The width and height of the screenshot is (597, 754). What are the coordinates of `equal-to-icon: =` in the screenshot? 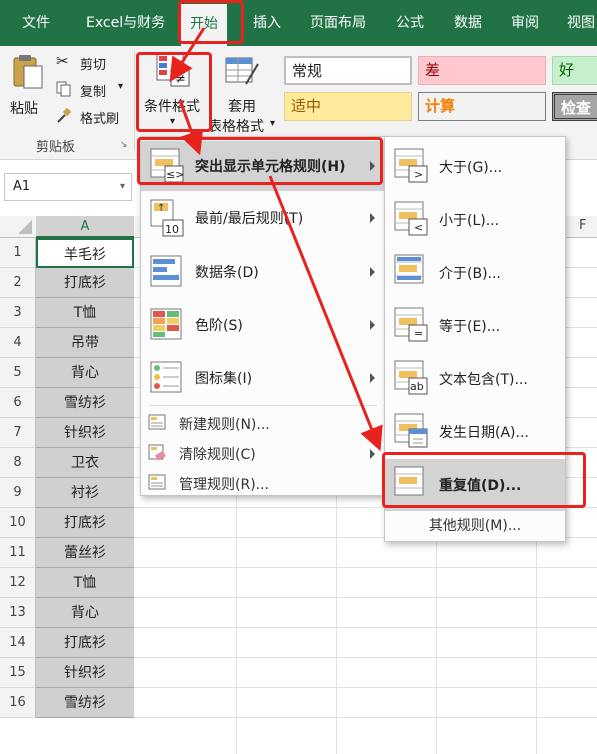 It's located at (411, 325).